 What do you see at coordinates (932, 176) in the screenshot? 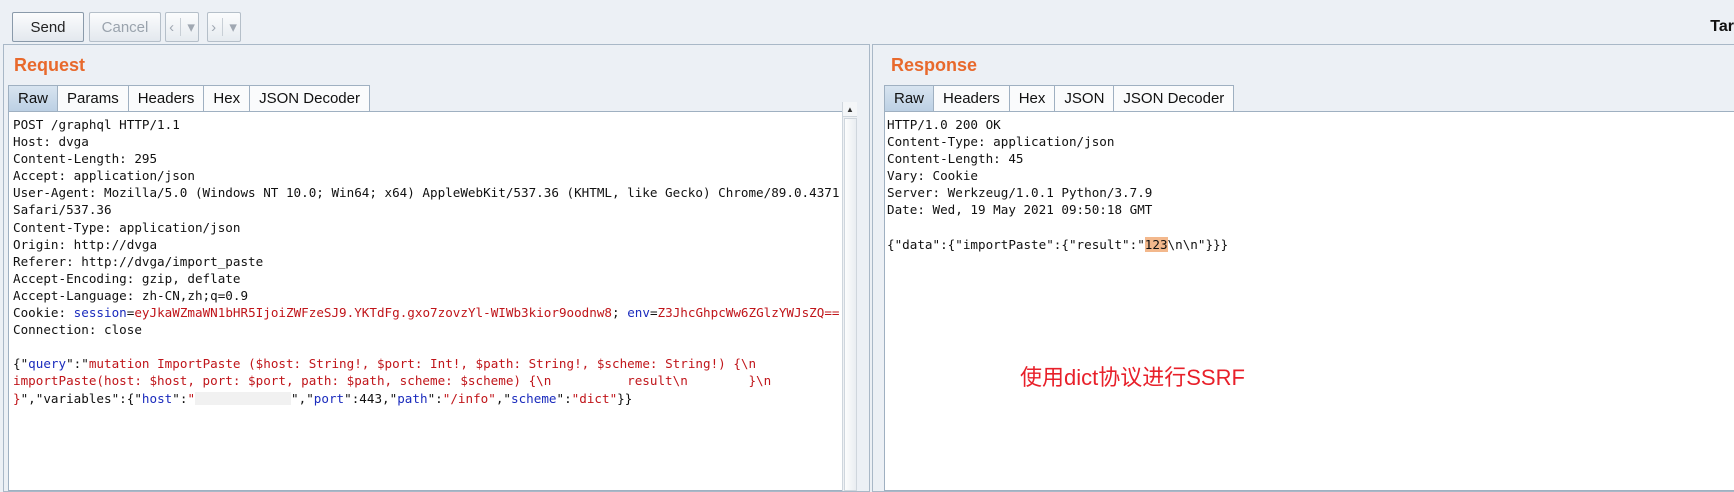
I see `header-line: Vary: Cookie` at bounding box center [932, 176].